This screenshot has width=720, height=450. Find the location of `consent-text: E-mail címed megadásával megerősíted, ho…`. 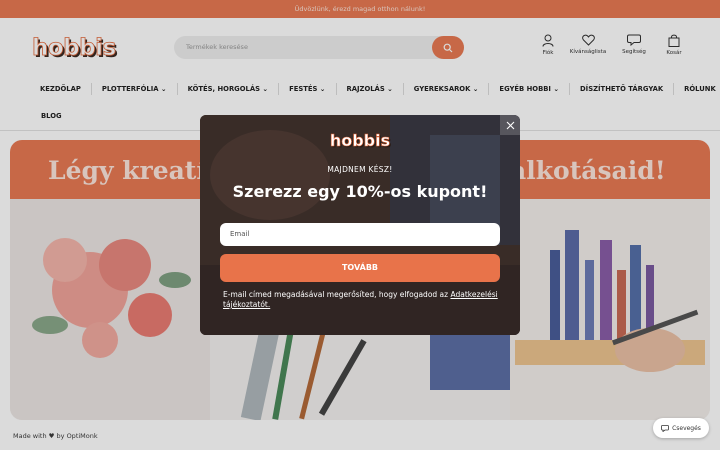

consent-text: E-mail címed megadásával megerősíted, ho… is located at coordinates (336, 294).